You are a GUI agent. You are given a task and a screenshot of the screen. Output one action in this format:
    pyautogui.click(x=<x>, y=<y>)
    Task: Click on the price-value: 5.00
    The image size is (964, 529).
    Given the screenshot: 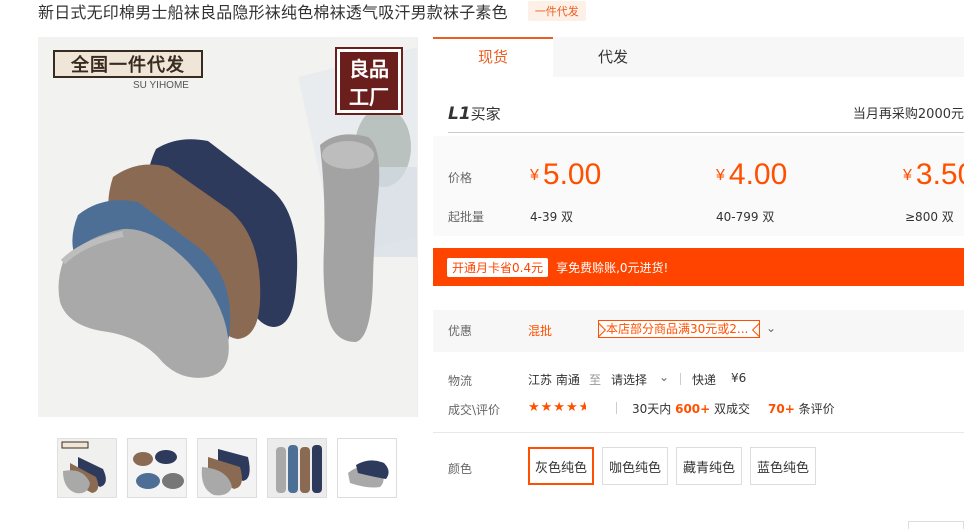 What is the action you would take?
    pyautogui.click(x=572, y=174)
    